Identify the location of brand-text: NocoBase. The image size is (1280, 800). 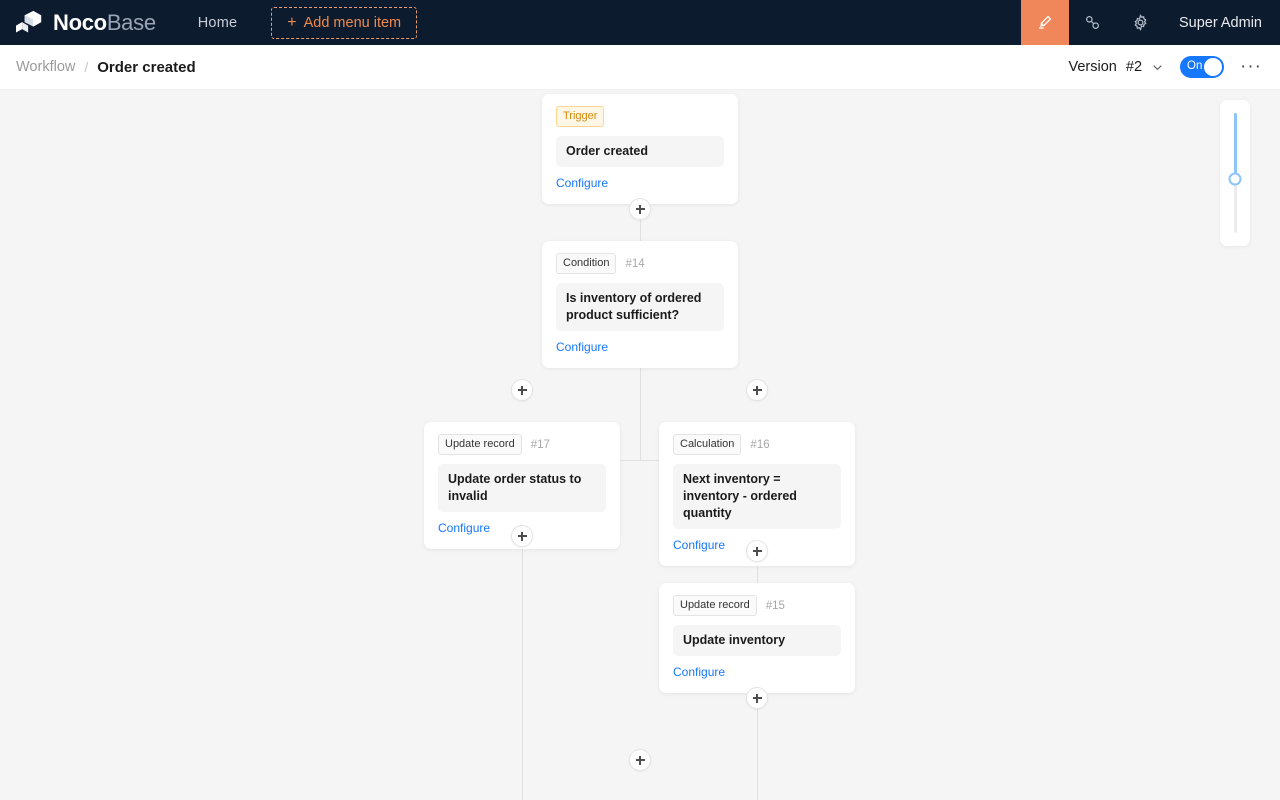
(104, 22).